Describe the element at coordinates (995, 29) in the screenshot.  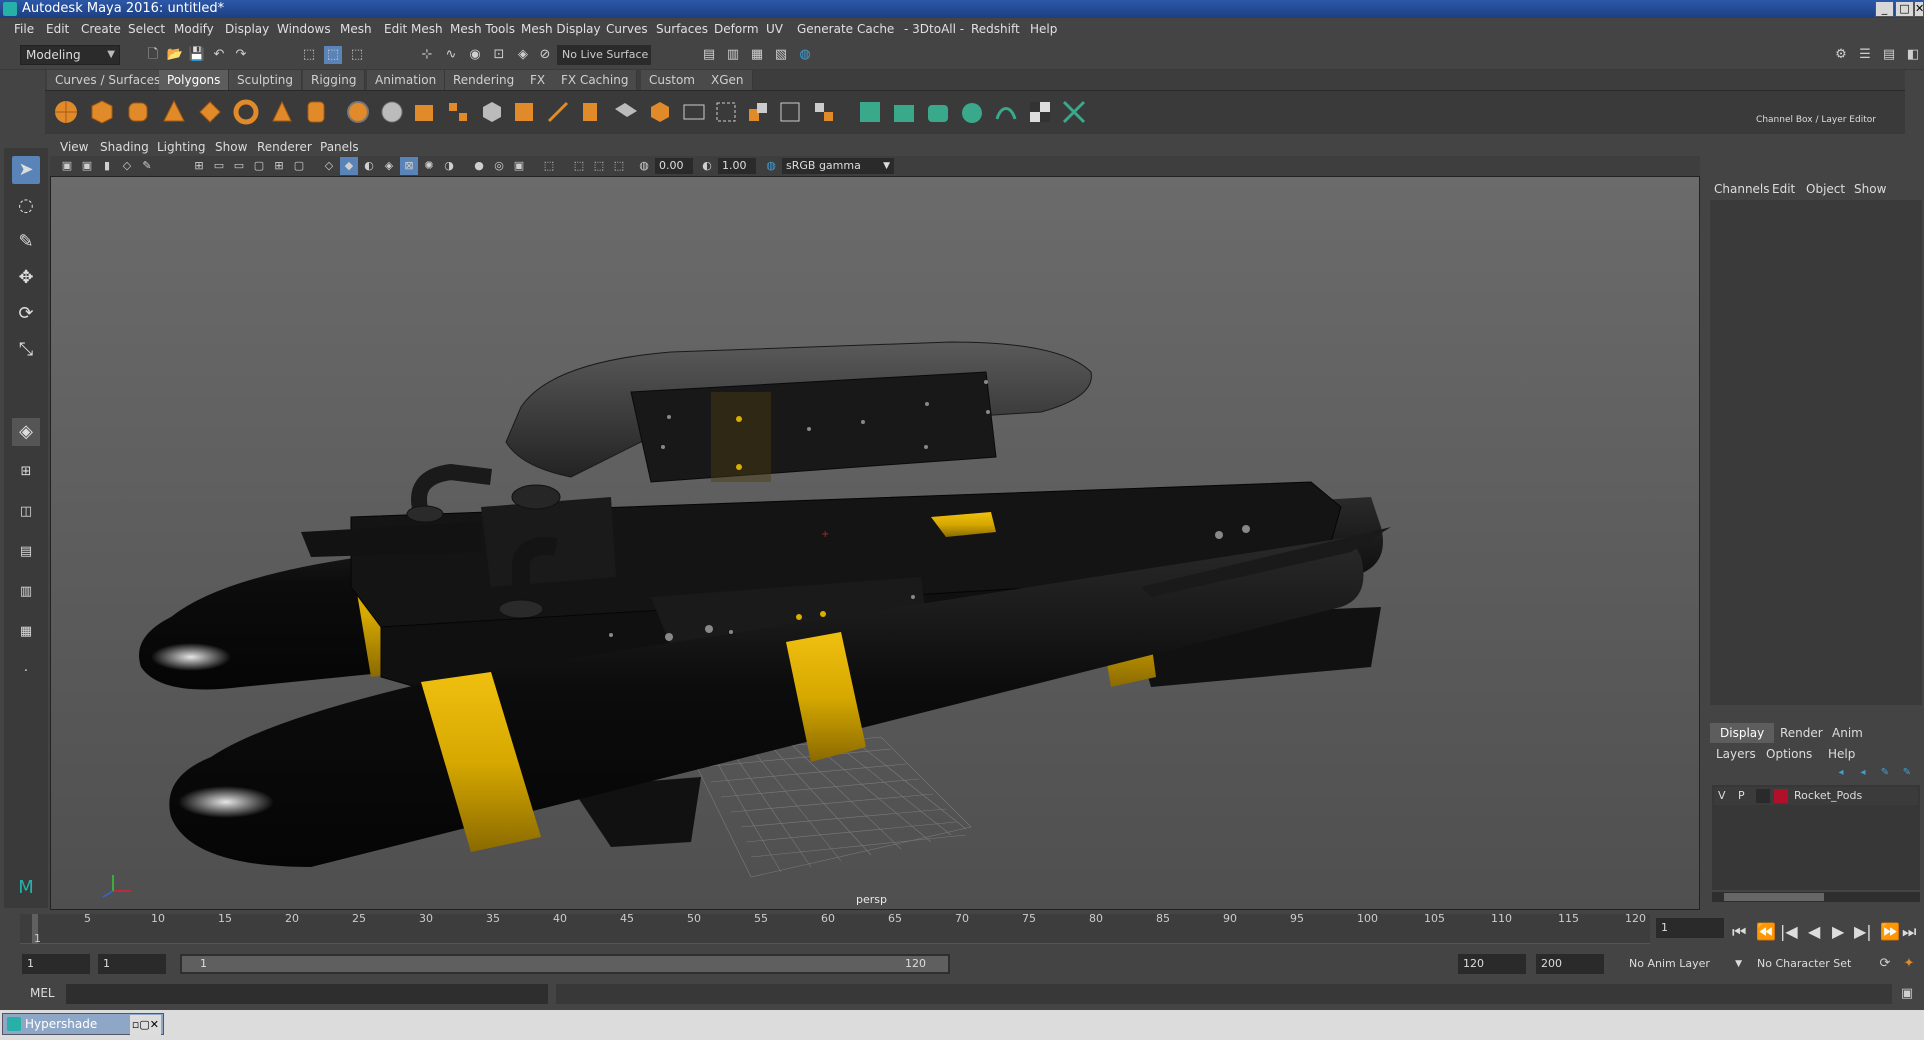
I see `menu-redshift: Redshift` at that location.